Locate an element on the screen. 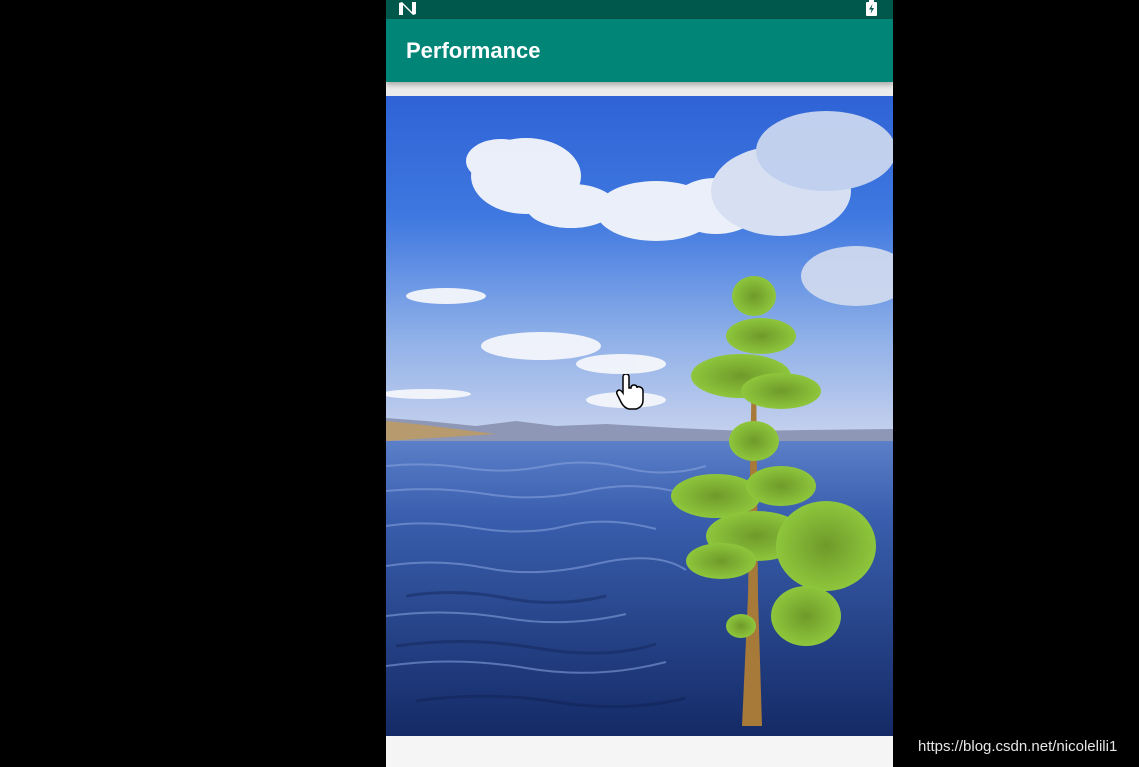 This screenshot has height=767, width=1139. hand-pointer-cursor-icon is located at coordinates (630, 392).